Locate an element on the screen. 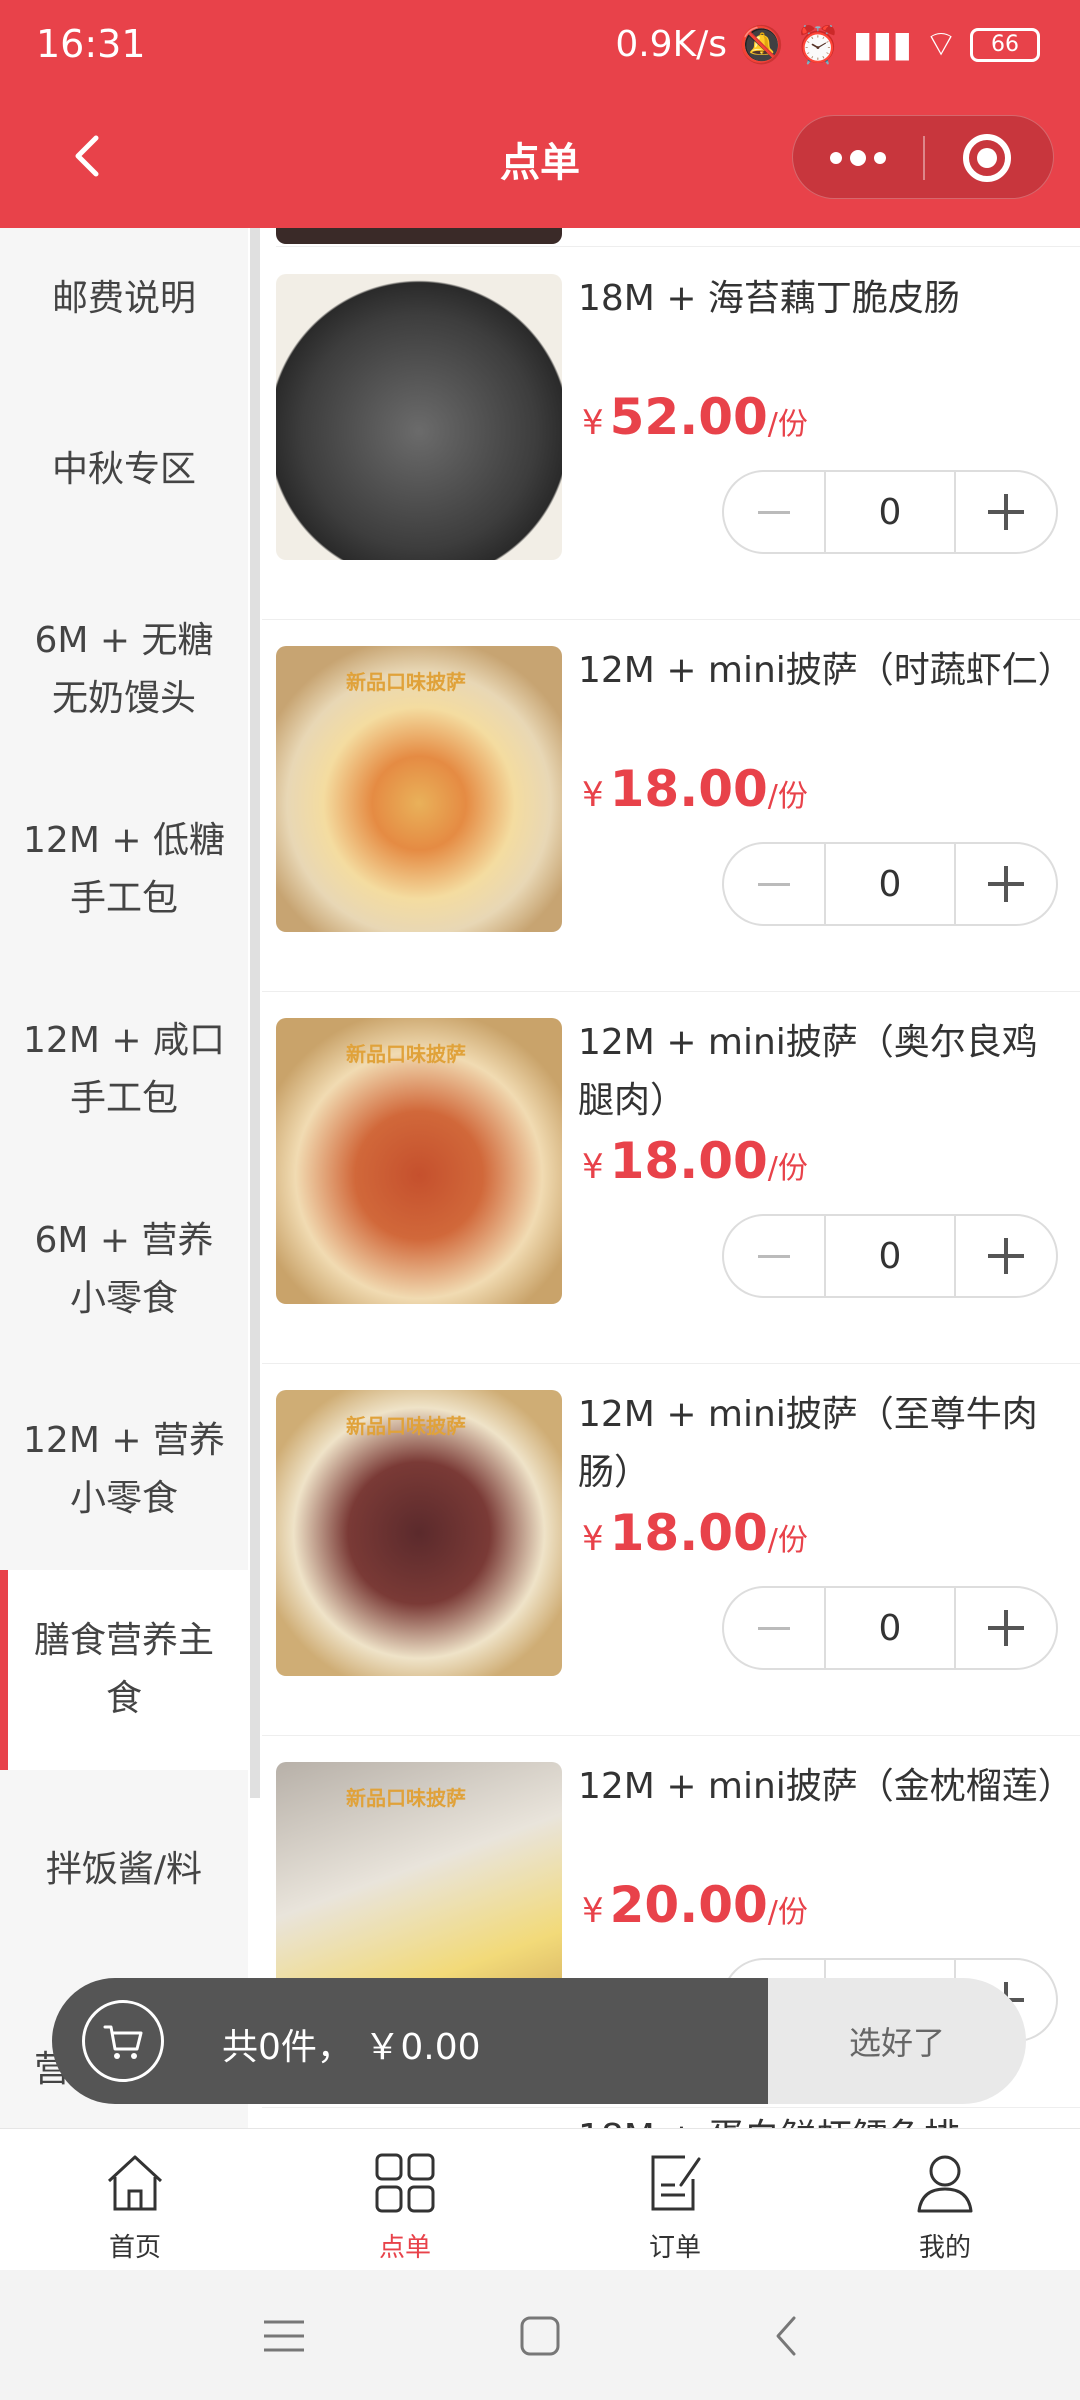 This screenshot has height=2400, width=1080. sidebar-item-12m-snacks: 12M + 营养小零食 is located at coordinates (124, 1470).